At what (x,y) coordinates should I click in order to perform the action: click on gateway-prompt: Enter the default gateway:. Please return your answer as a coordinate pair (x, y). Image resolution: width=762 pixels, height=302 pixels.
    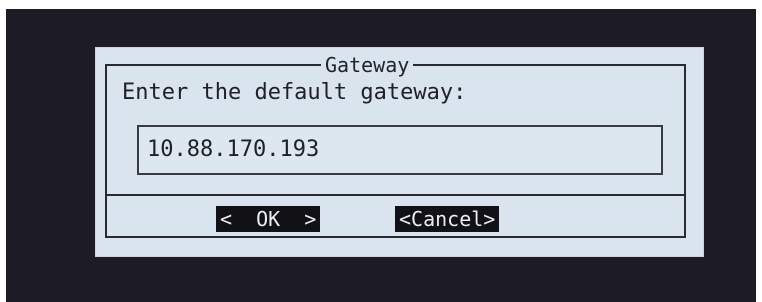
    Looking at the image, I should click on (294, 92).